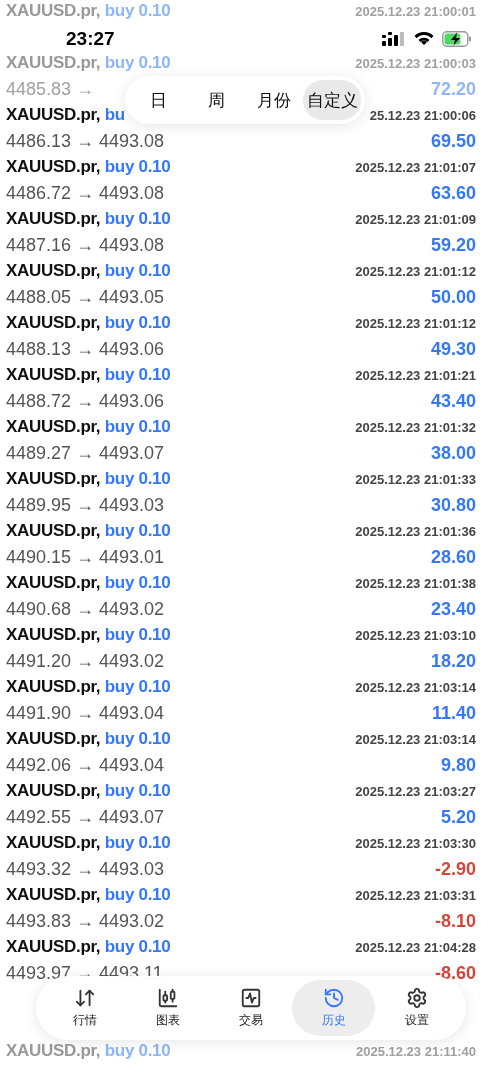 This screenshot has height=1080, width=498. I want to click on trade-time: 2025.12.23 21:01:09, so click(415, 219).